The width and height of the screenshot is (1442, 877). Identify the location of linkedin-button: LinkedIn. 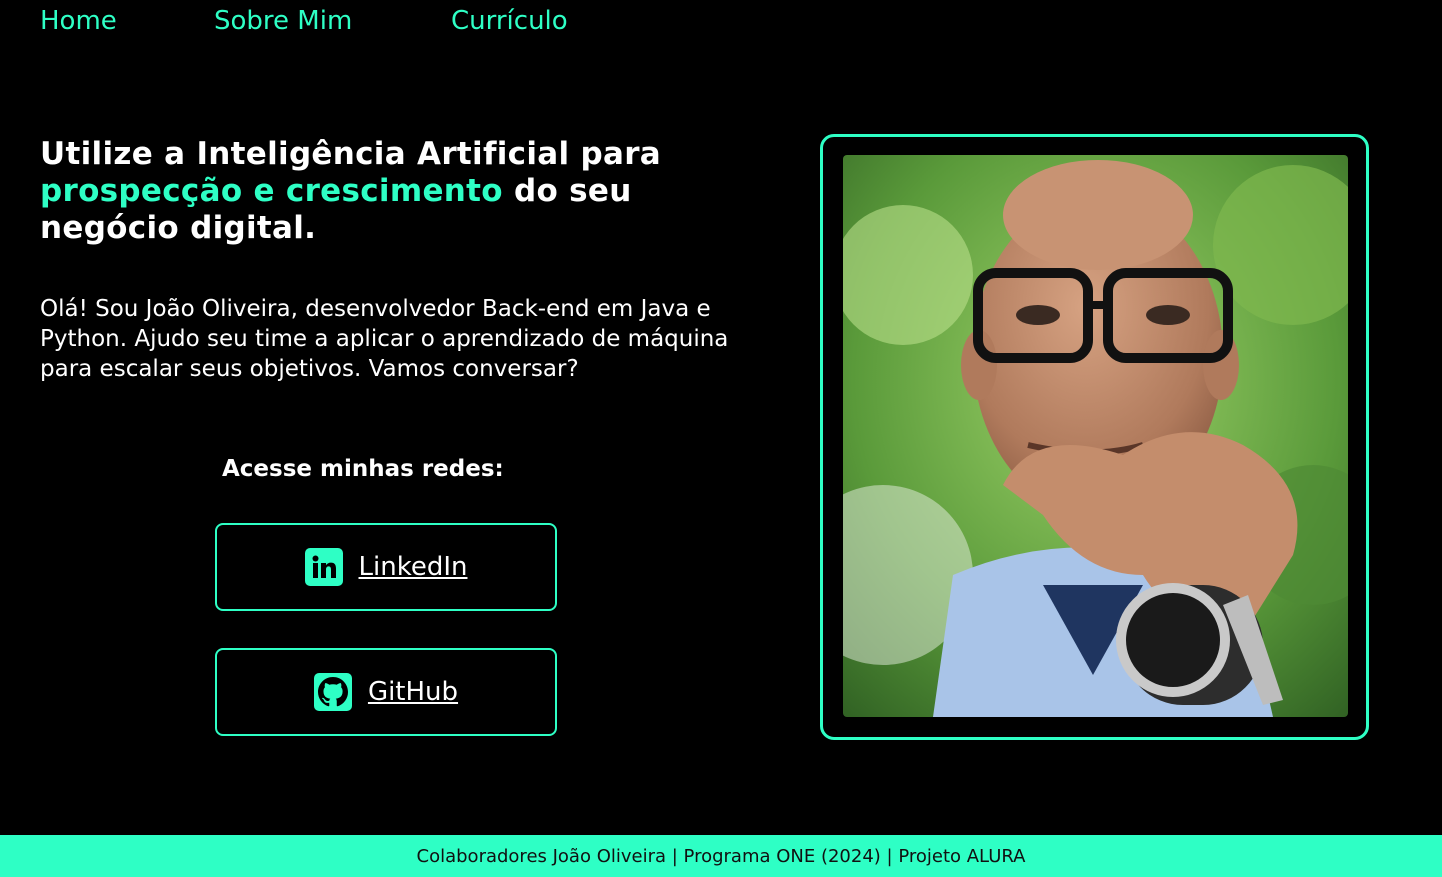
(386, 567).